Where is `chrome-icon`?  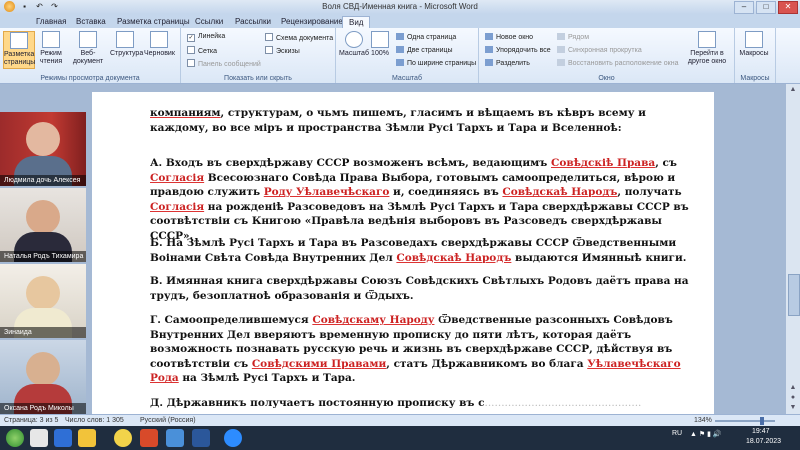
chrome-icon is located at coordinates (39, 438).